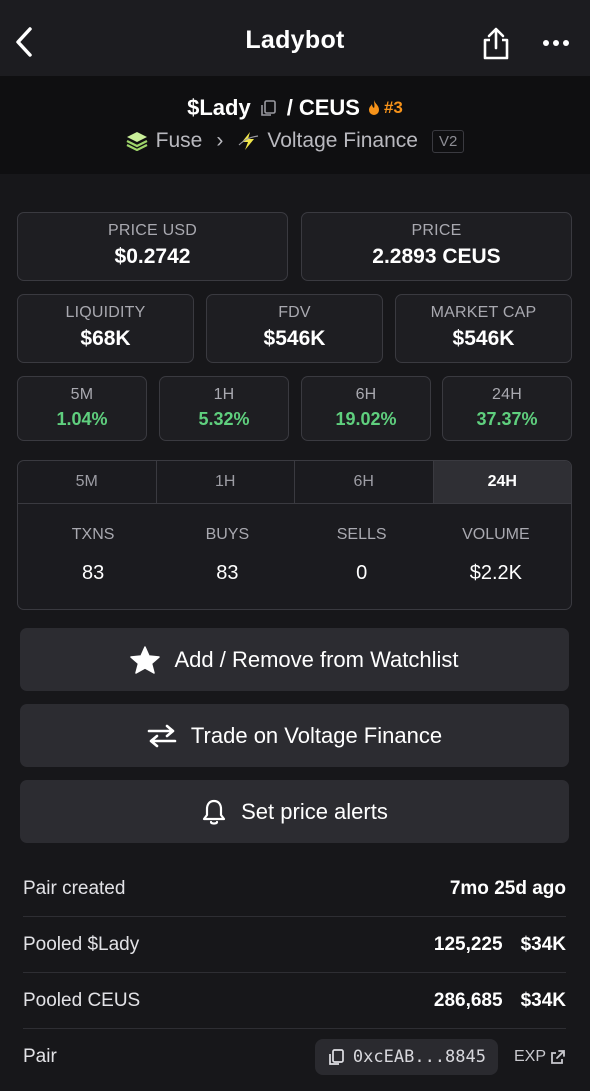  Describe the element at coordinates (436, 256) in the screenshot. I see `price-native-value: 2.2893 CEUS` at that location.